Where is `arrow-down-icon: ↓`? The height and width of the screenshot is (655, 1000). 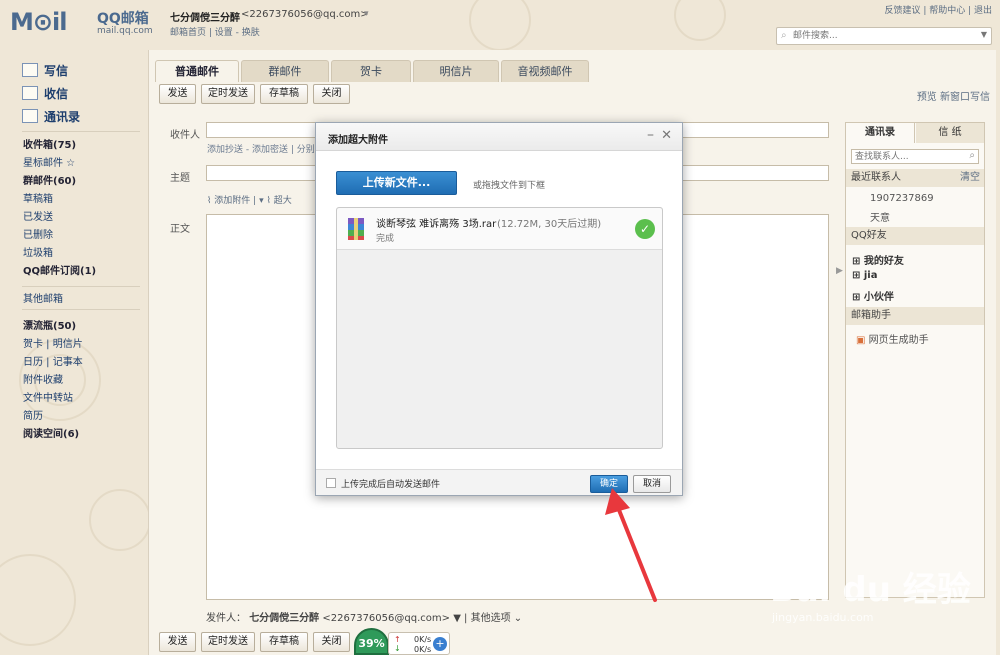 arrow-down-icon: ↓ is located at coordinates (397, 648).